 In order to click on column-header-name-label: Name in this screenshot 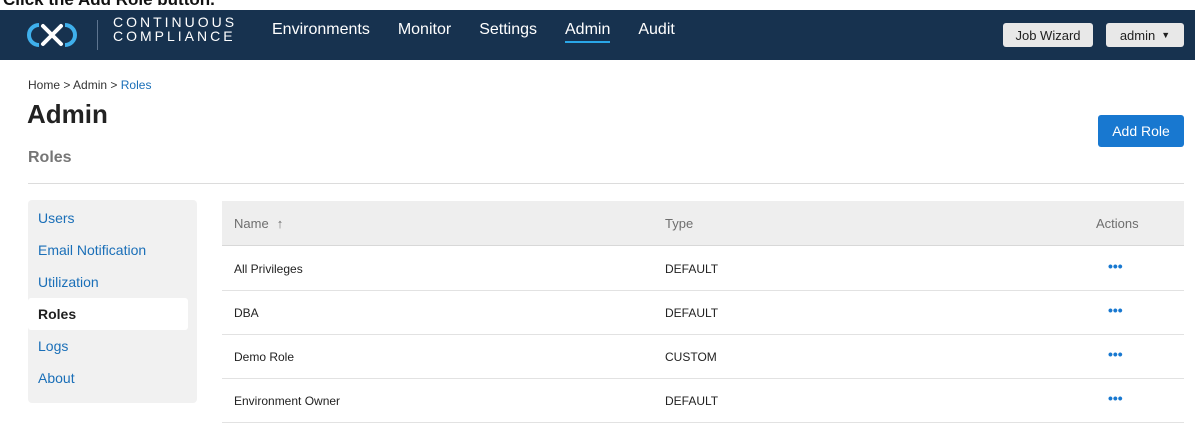, I will do `click(251, 223)`.